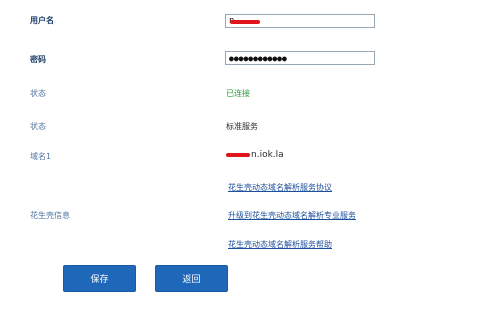 Image resolution: width=480 pixels, height=320 pixels. Describe the element at coordinates (238, 93) in the screenshot. I see `connection-status-value: 已连接` at that location.